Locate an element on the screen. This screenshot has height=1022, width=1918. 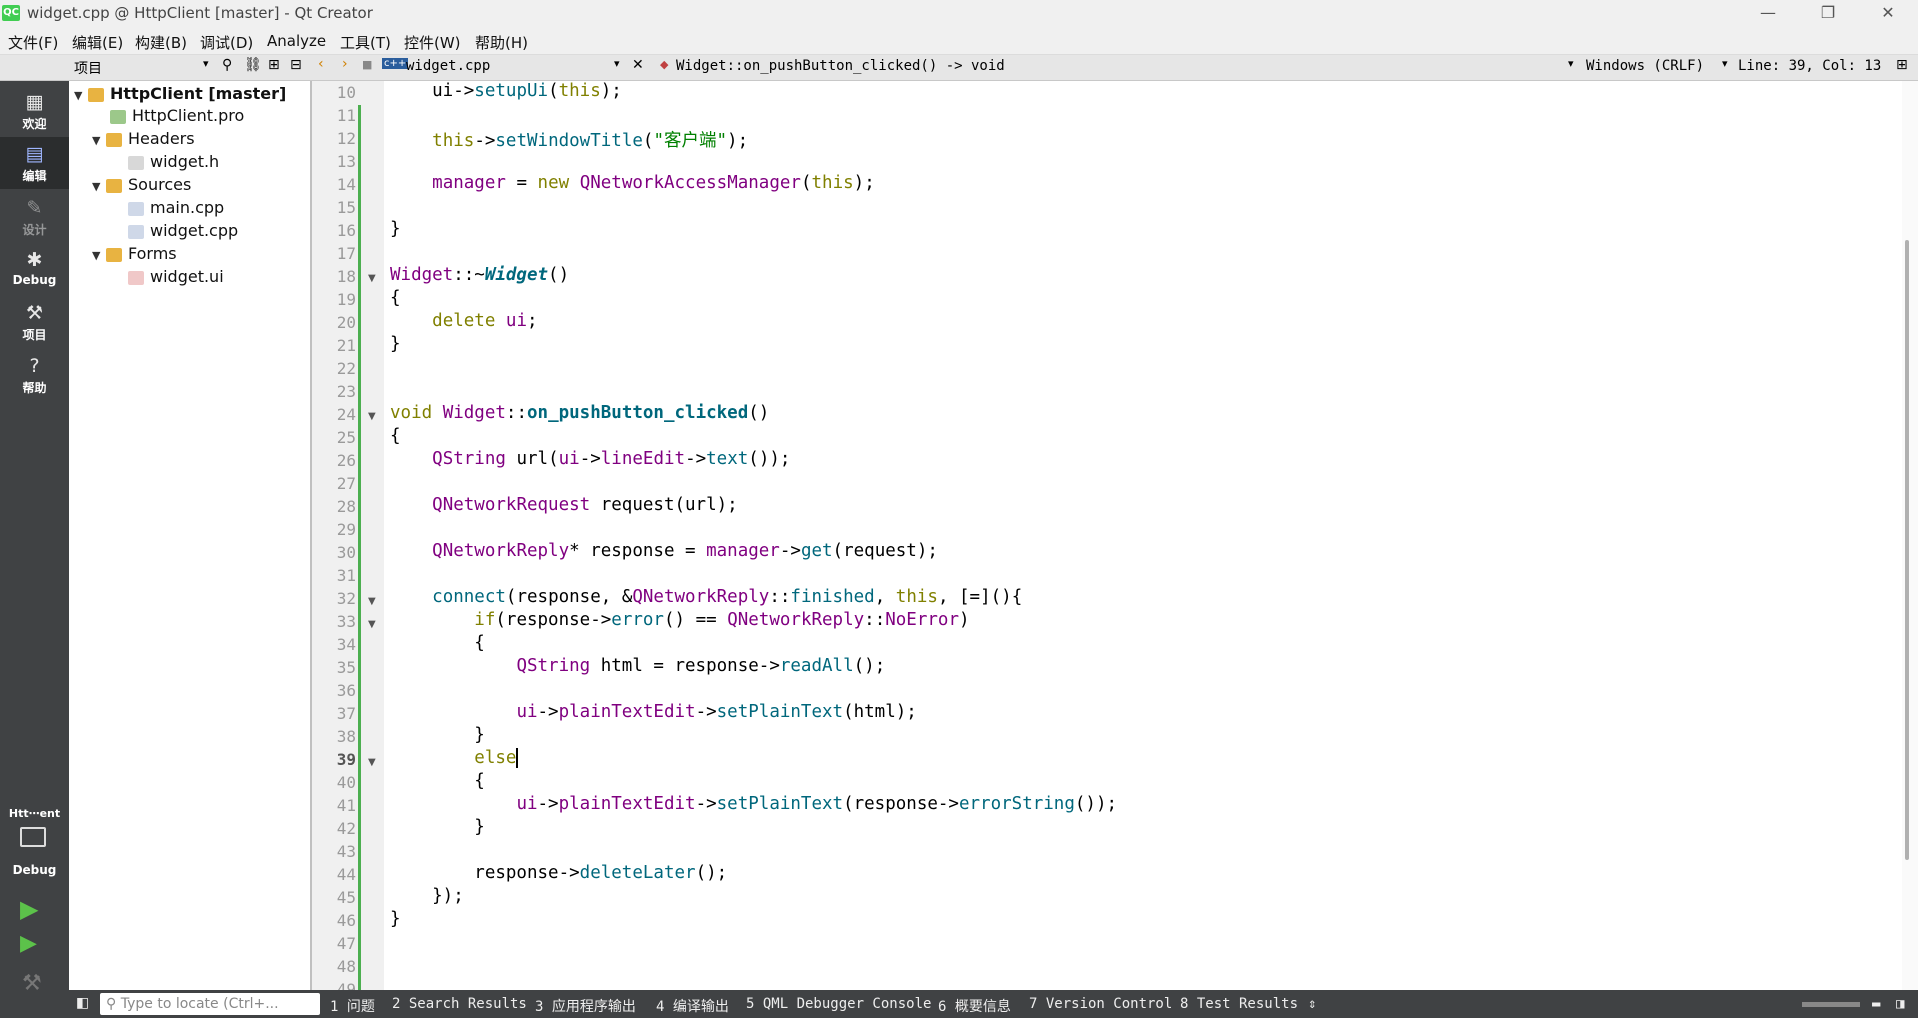
menu-analyze: Analyze is located at coordinates (296, 41).